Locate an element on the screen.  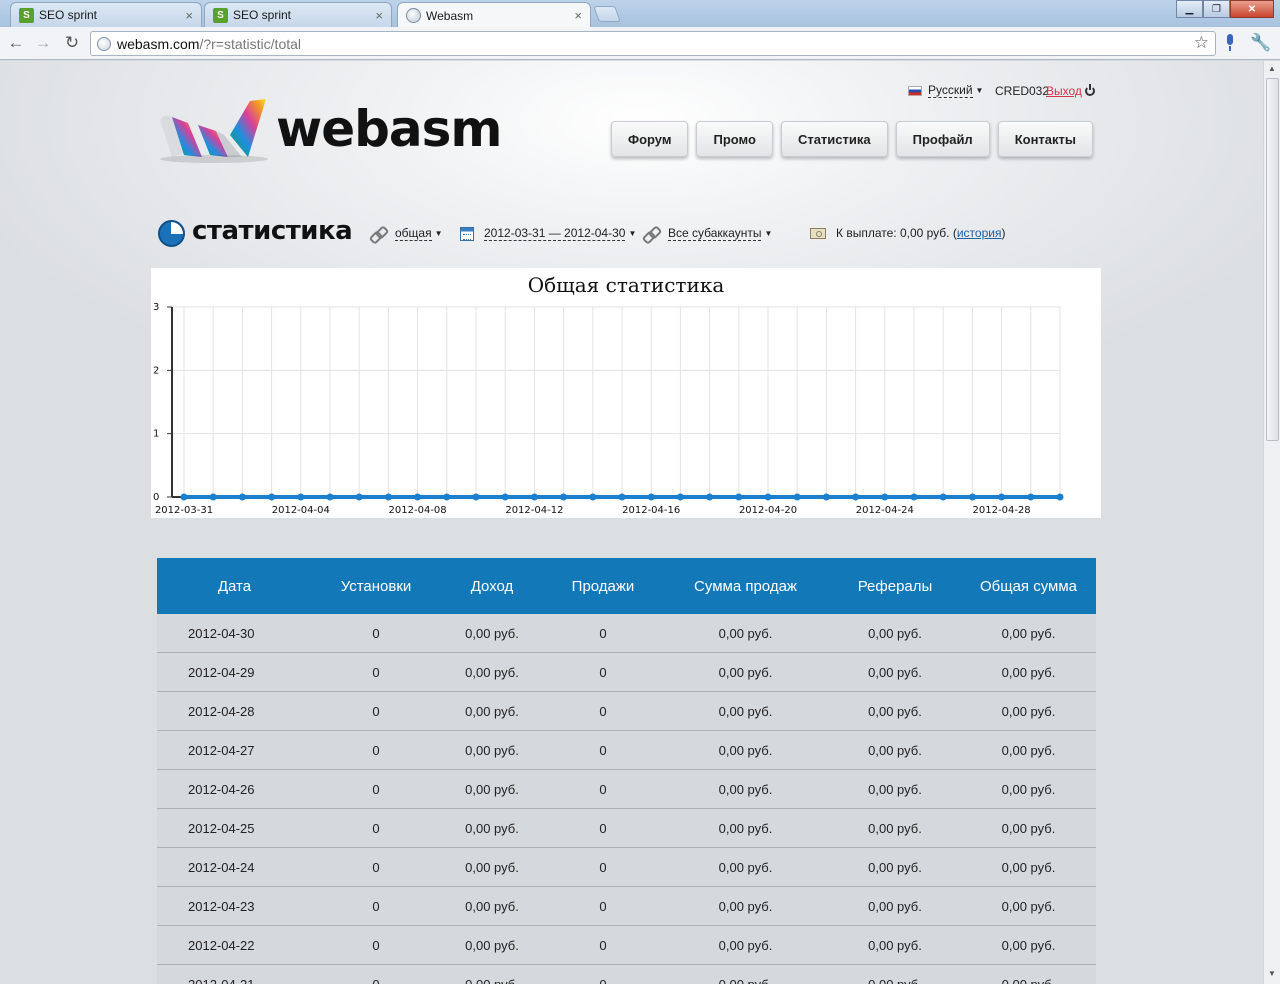
logo-mark-icon is located at coordinates (214, 131).